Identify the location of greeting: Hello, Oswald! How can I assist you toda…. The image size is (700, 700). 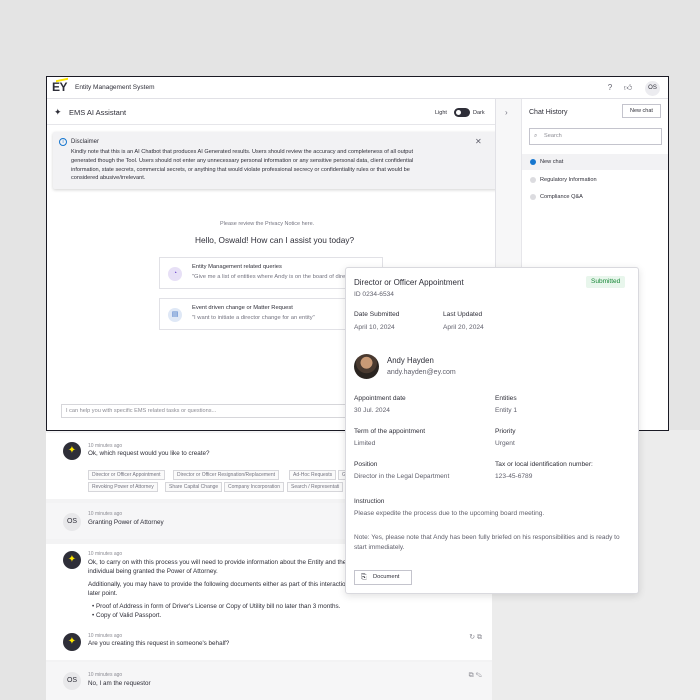
(275, 240).